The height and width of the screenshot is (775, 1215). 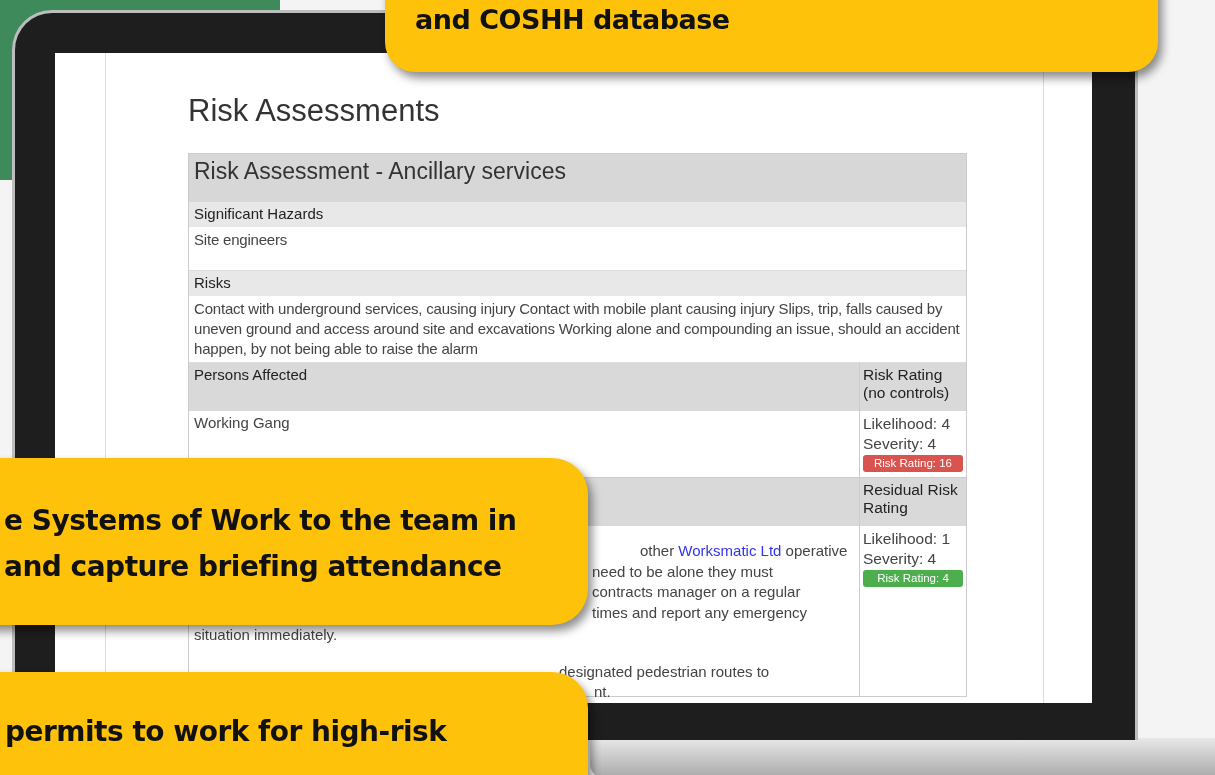 I want to click on control-text: nt., so click(x=602, y=692).